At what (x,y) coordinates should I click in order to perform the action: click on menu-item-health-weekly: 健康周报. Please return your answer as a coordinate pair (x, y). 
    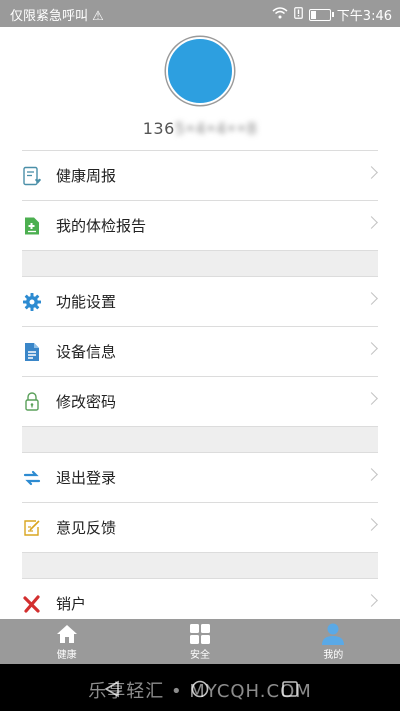
    Looking at the image, I should click on (200, 175).